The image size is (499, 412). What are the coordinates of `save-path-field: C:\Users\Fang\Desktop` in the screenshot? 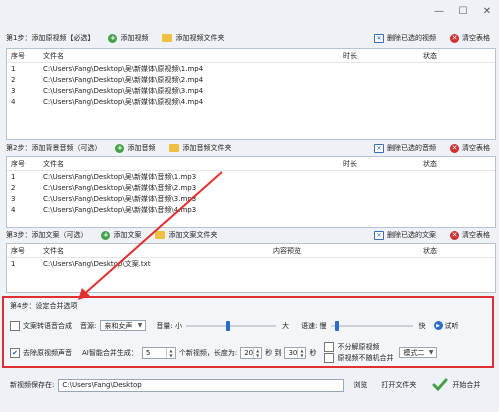 It's located at (201, 385).